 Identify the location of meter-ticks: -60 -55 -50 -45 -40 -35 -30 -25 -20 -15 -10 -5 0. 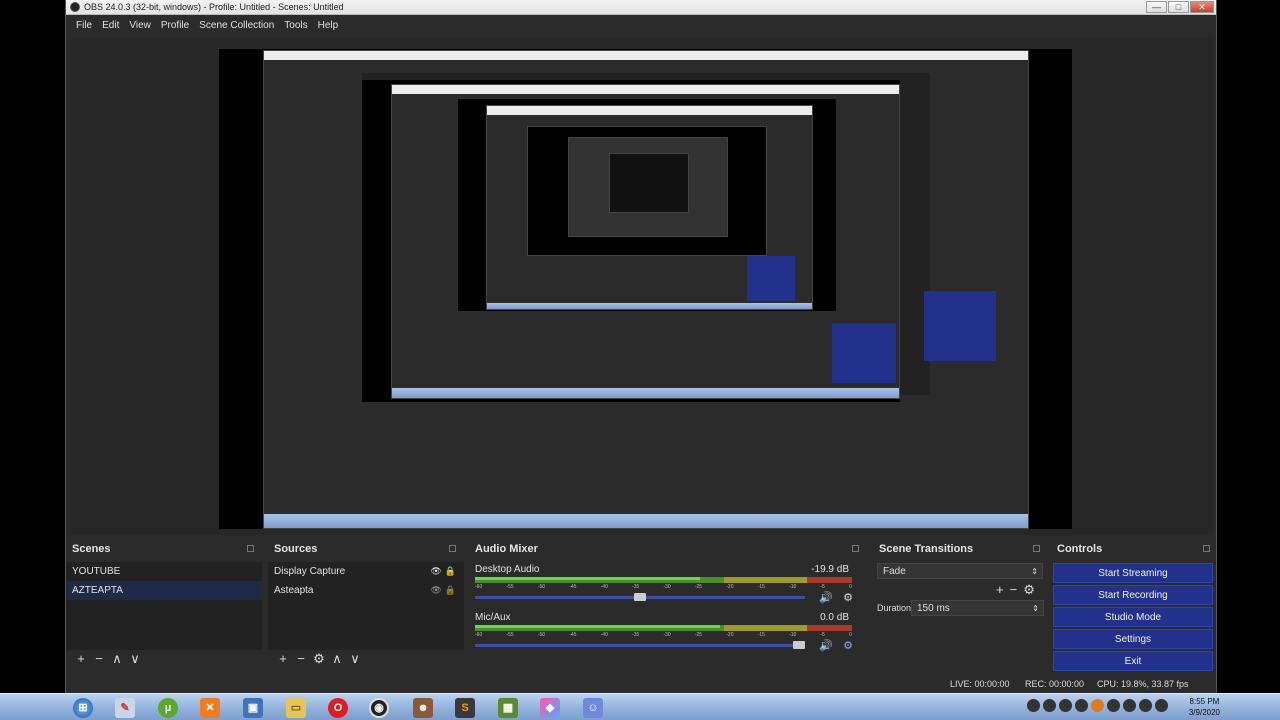
(663, 636).